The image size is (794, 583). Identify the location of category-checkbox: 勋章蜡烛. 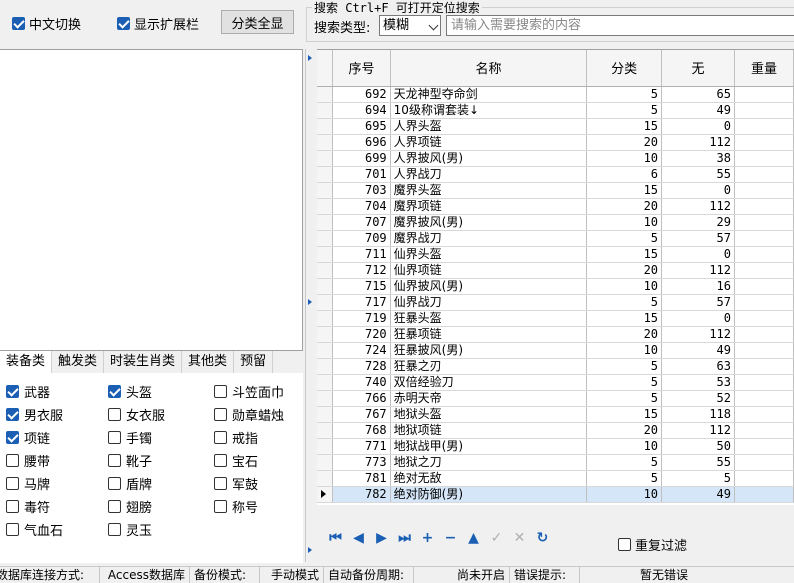
(249, 414).